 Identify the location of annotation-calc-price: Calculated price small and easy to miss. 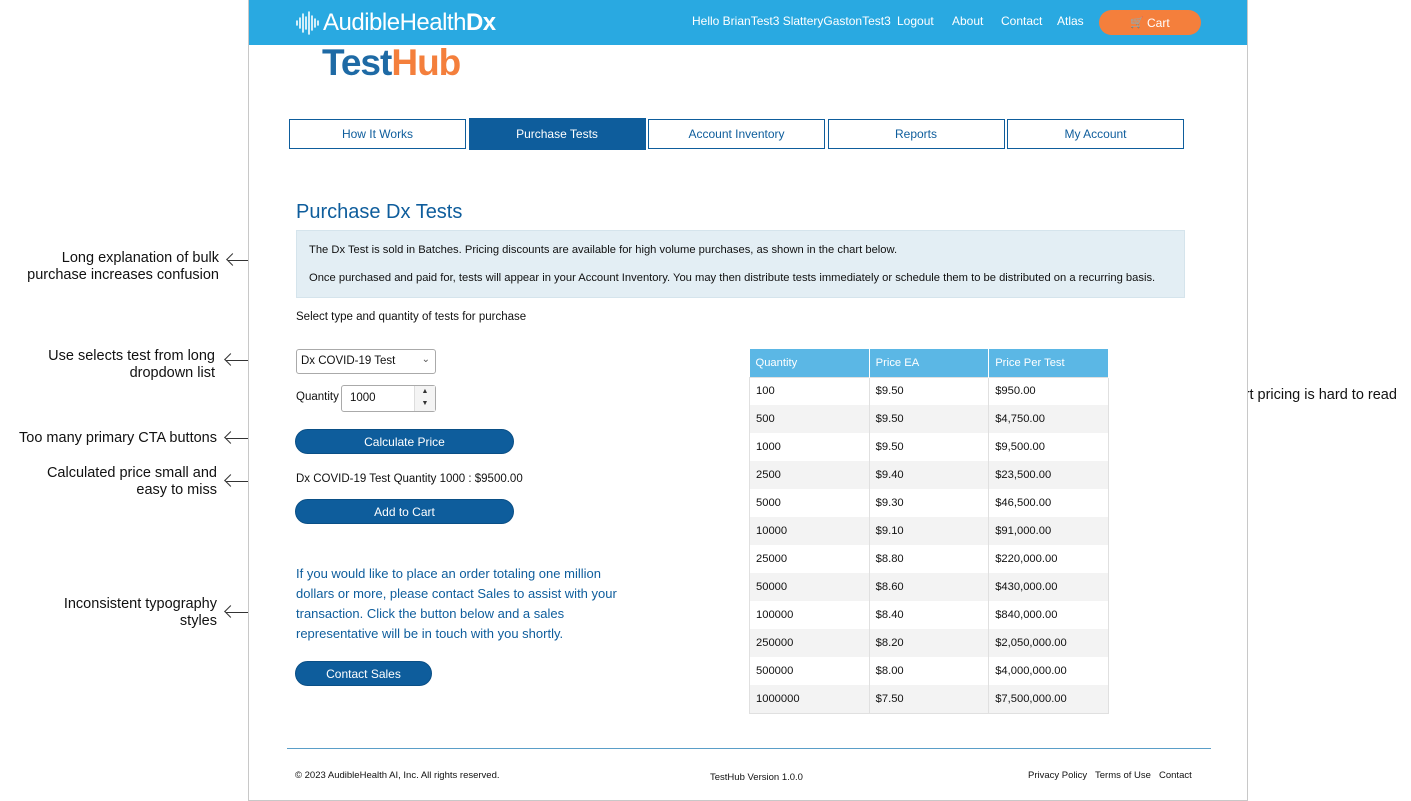
(113, 482).